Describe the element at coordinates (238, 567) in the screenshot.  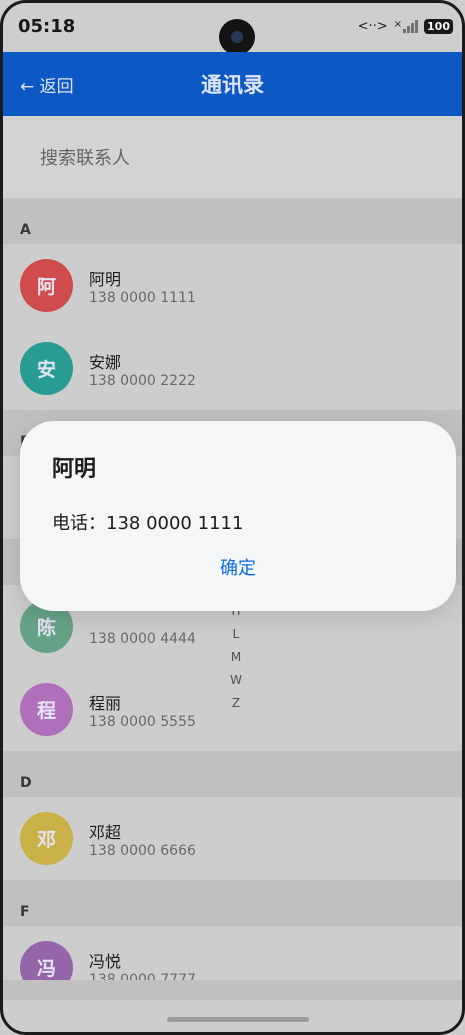
I see `confirm-button: 确定` at that location.